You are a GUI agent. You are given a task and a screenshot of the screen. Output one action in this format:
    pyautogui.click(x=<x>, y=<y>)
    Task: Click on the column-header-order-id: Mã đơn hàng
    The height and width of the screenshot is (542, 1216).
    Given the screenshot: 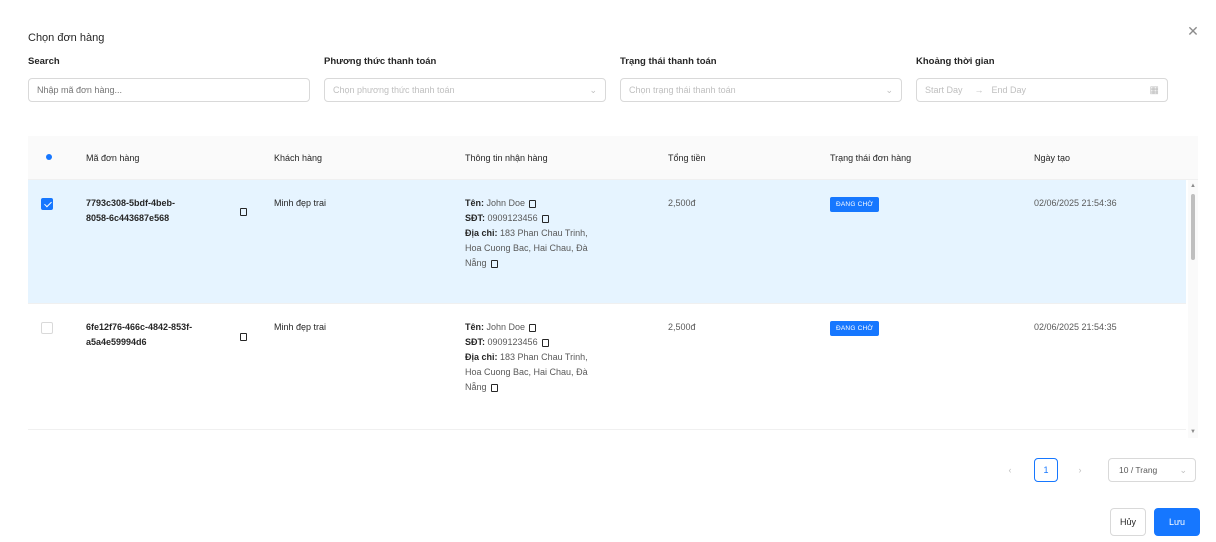 What is the action you would take?
    pyautogui.click(x=113, y=158)
    